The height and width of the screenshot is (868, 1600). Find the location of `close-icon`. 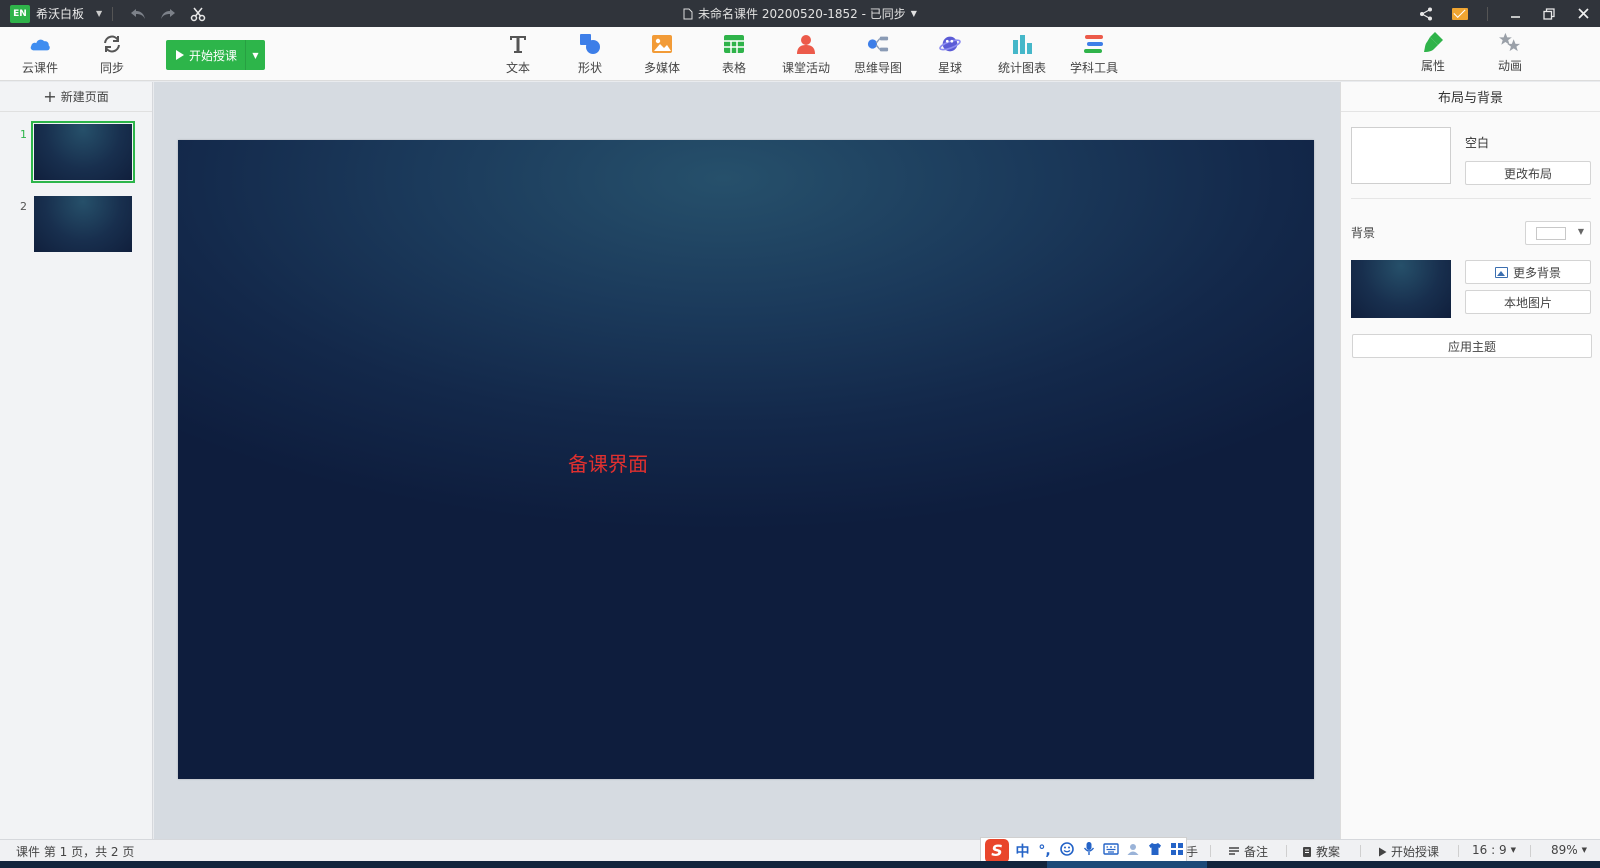

close-icon is located at coordinates (1583, 13).